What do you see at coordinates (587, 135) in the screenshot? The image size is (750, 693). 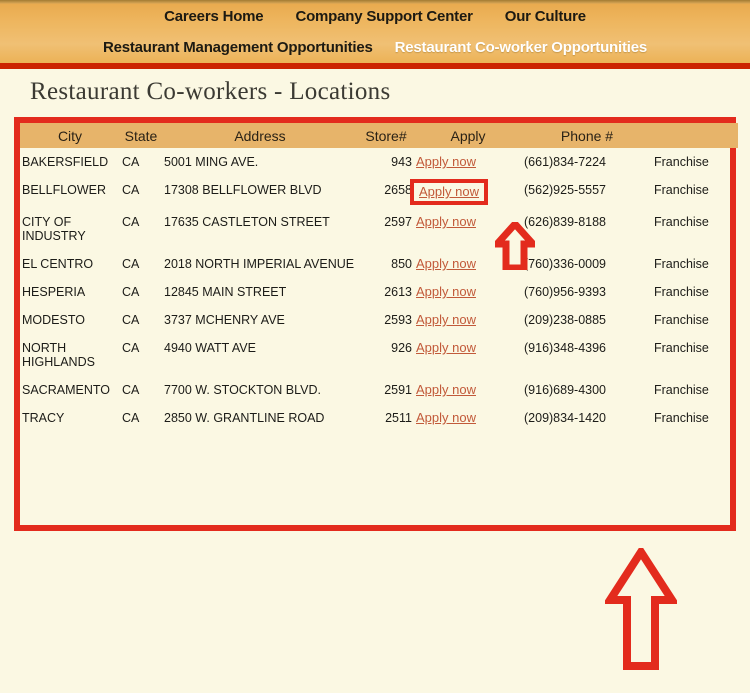 I see `column-header-phone: Phone #` at bounding box center [587, 135].